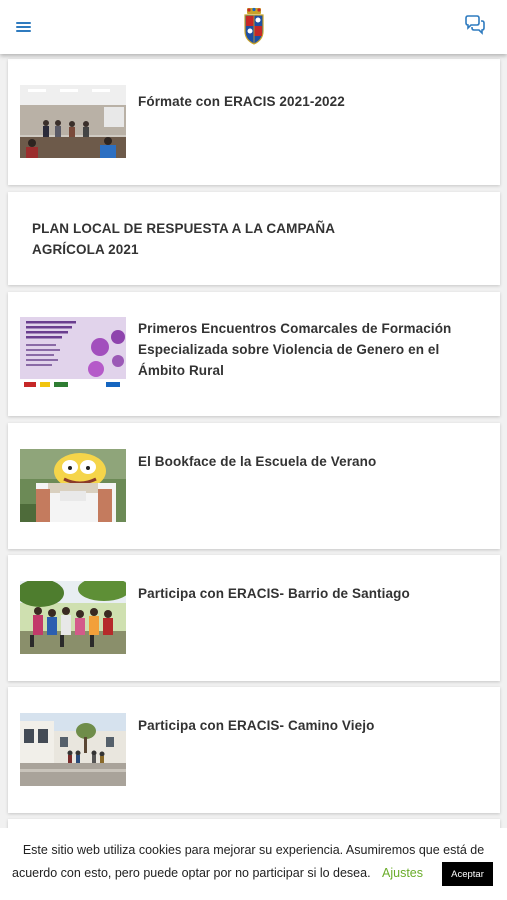  What do you see at coordinates (254, 122) in the screenshot?
I see `news-card: Fórmate con ERACIS 2021-2022` at bounding box center [254, 122].